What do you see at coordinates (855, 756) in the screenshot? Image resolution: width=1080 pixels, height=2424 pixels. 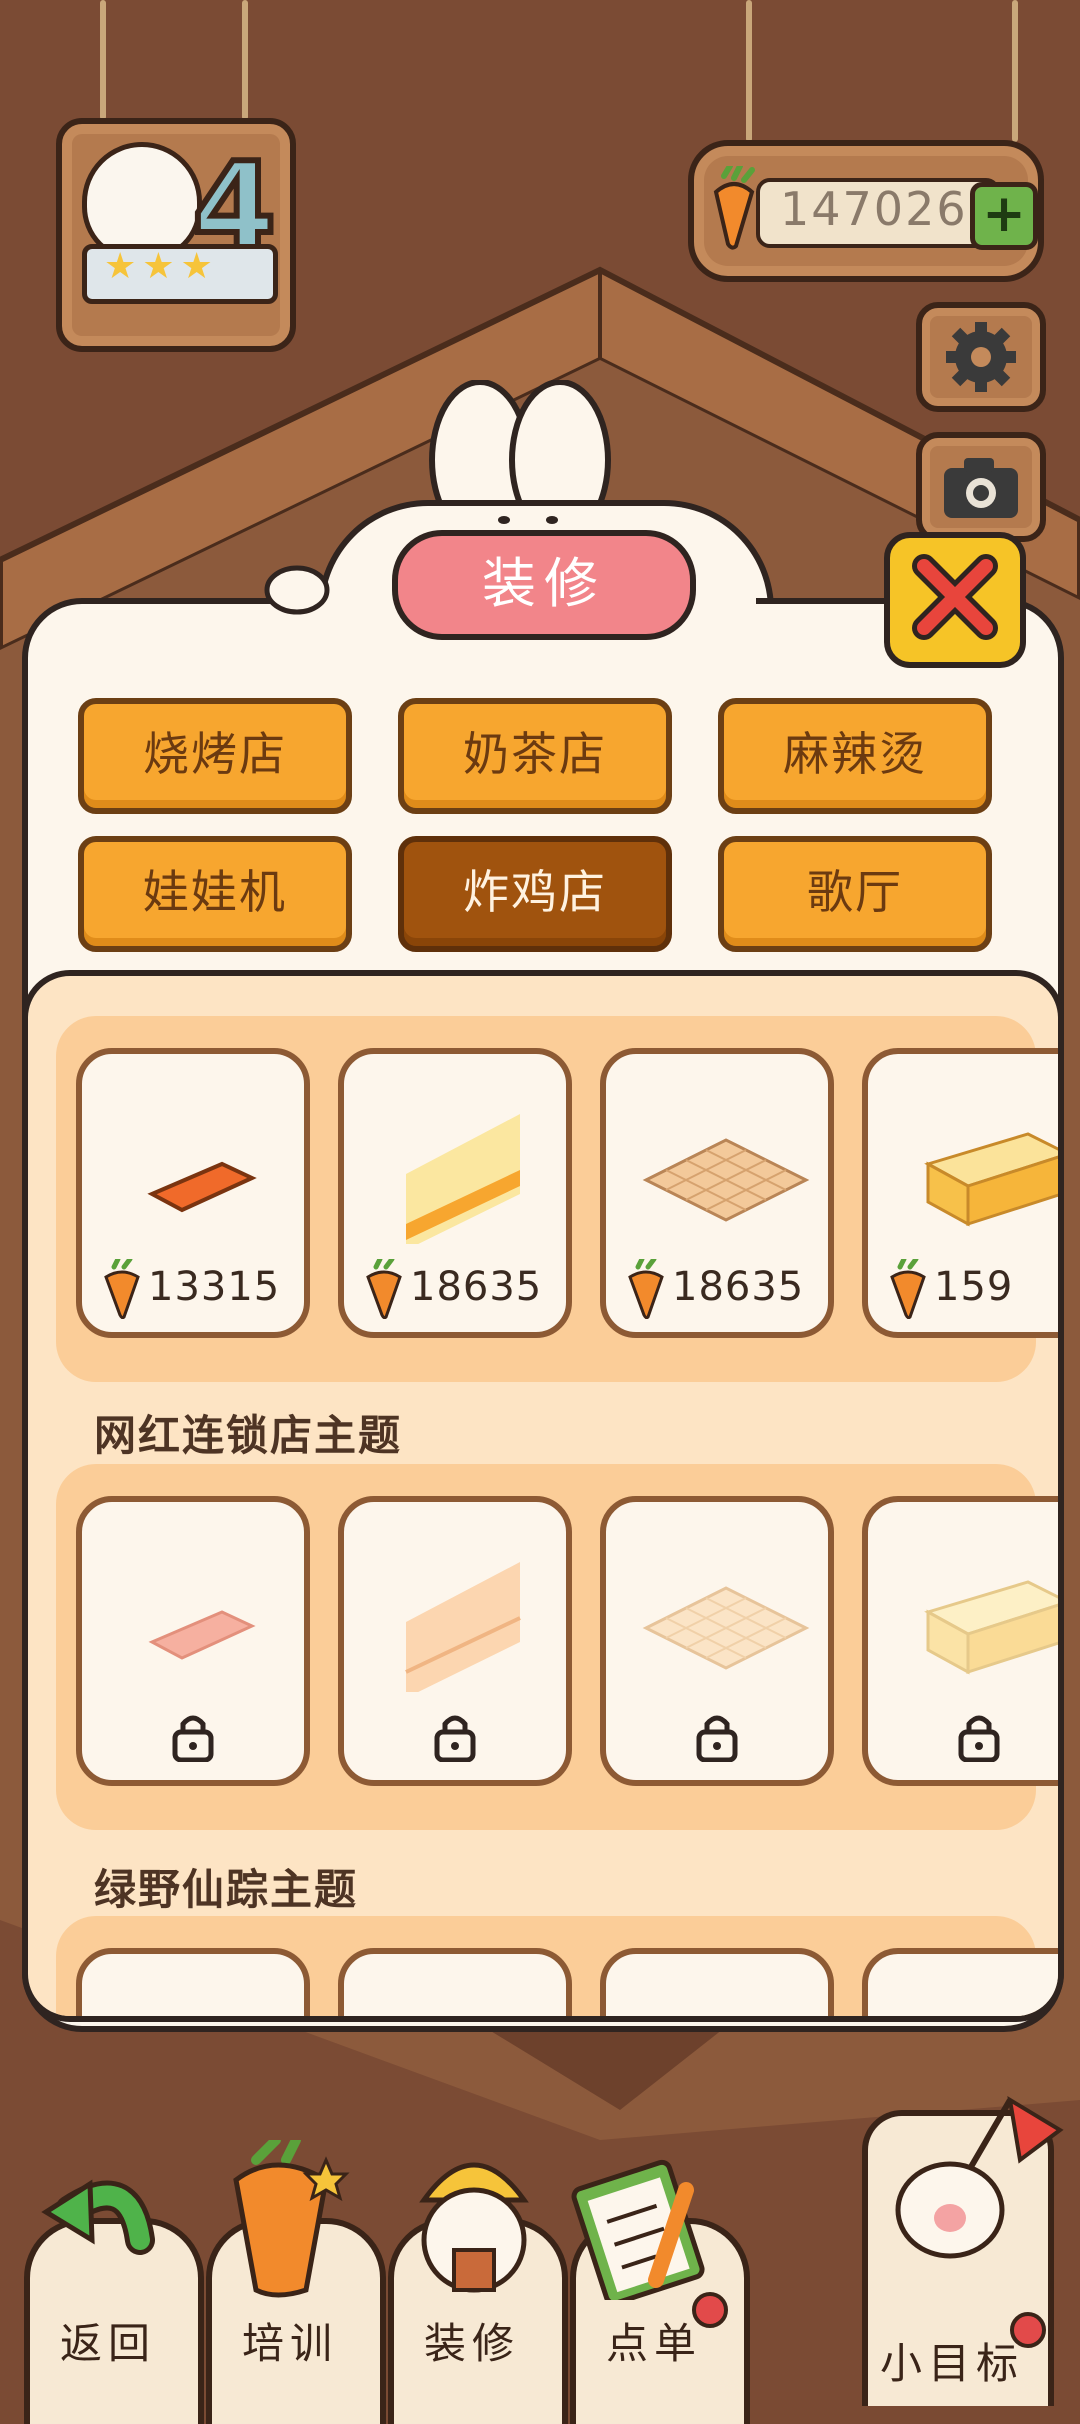 I see `category-button-malatang: 麻辣烫` at bounding box center [855, 756].